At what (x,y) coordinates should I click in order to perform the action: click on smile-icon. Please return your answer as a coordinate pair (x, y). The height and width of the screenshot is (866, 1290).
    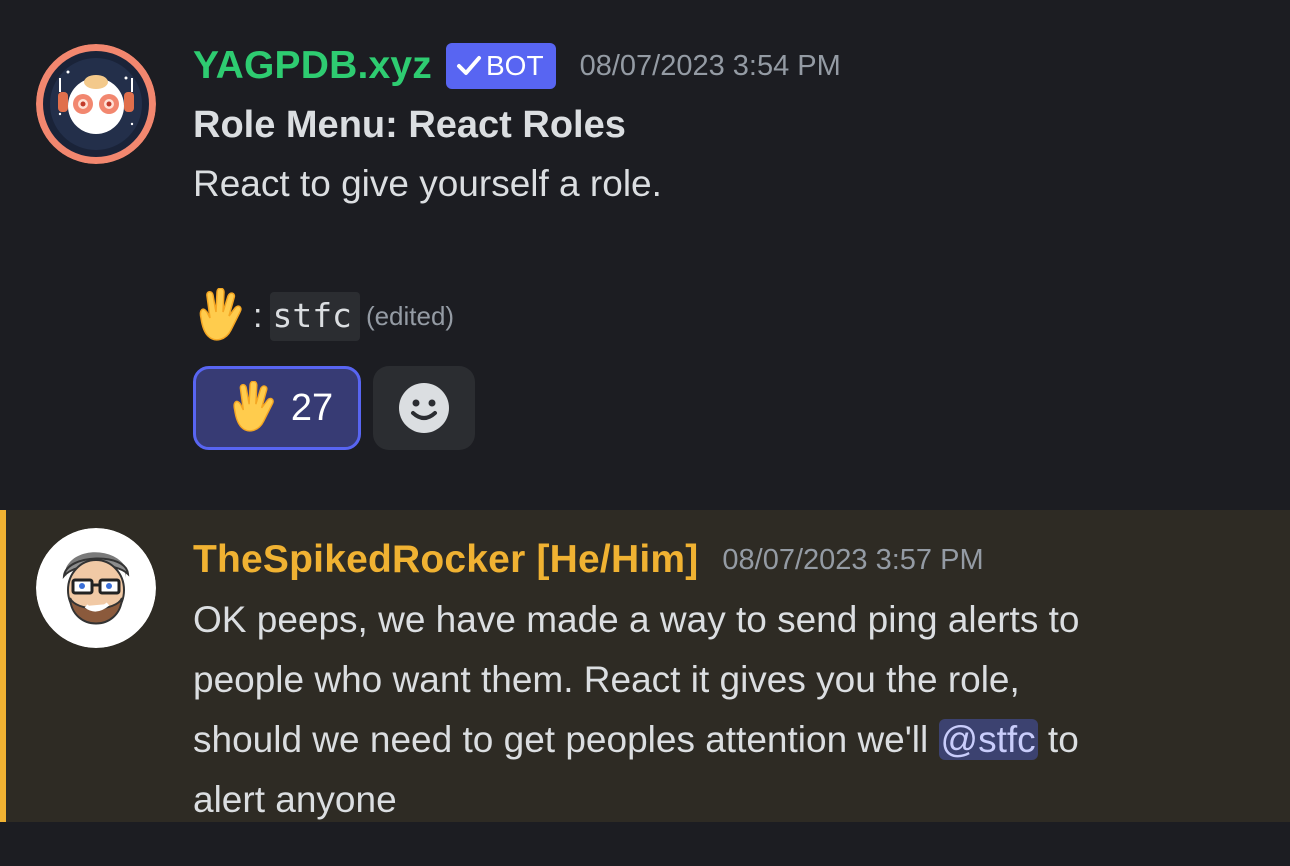
    Looking at the image, I should click on (424, 408).